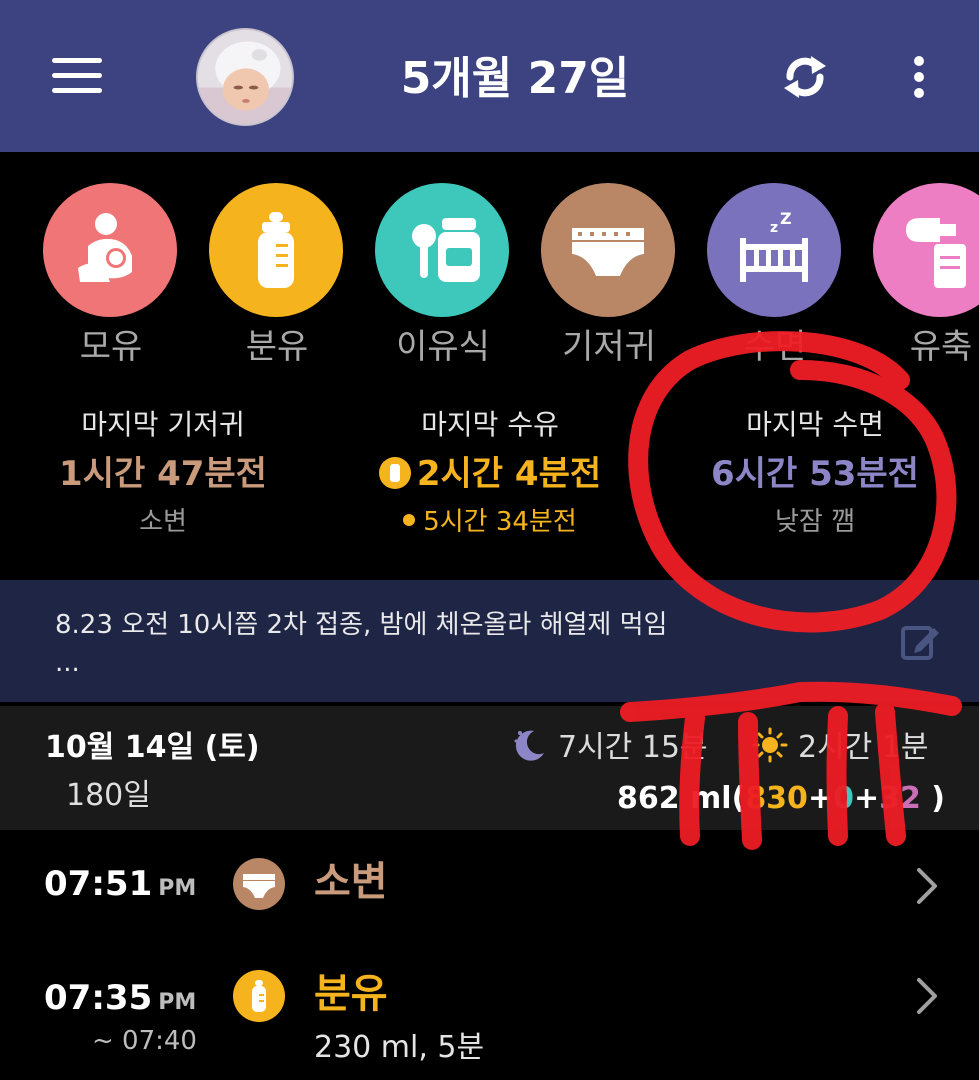 The height and width of the screenshot is (1080, 979). I want to click on category-label: 분유, so click(277, 347).